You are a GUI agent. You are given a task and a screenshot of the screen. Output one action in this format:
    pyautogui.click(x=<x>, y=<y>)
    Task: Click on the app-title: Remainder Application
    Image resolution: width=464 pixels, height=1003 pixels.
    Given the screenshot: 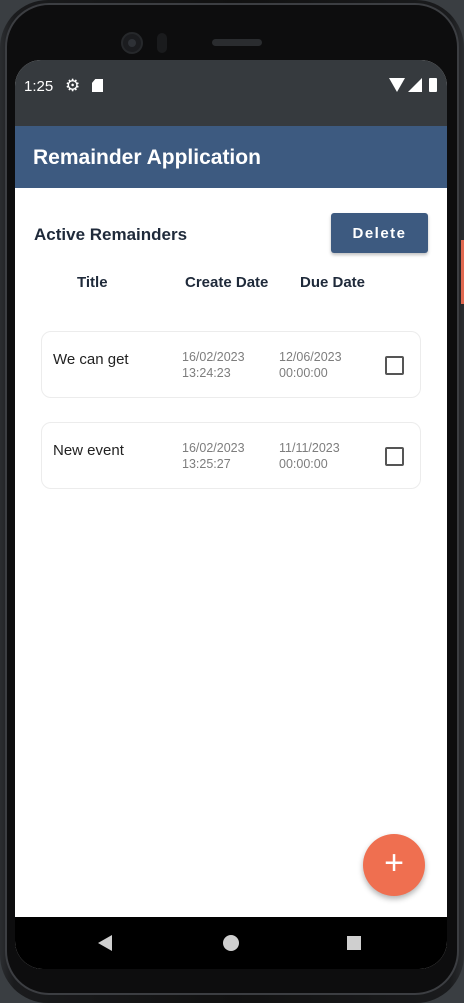 What is the action you would take?
    pyautogui.click(x=147, y=157)
    